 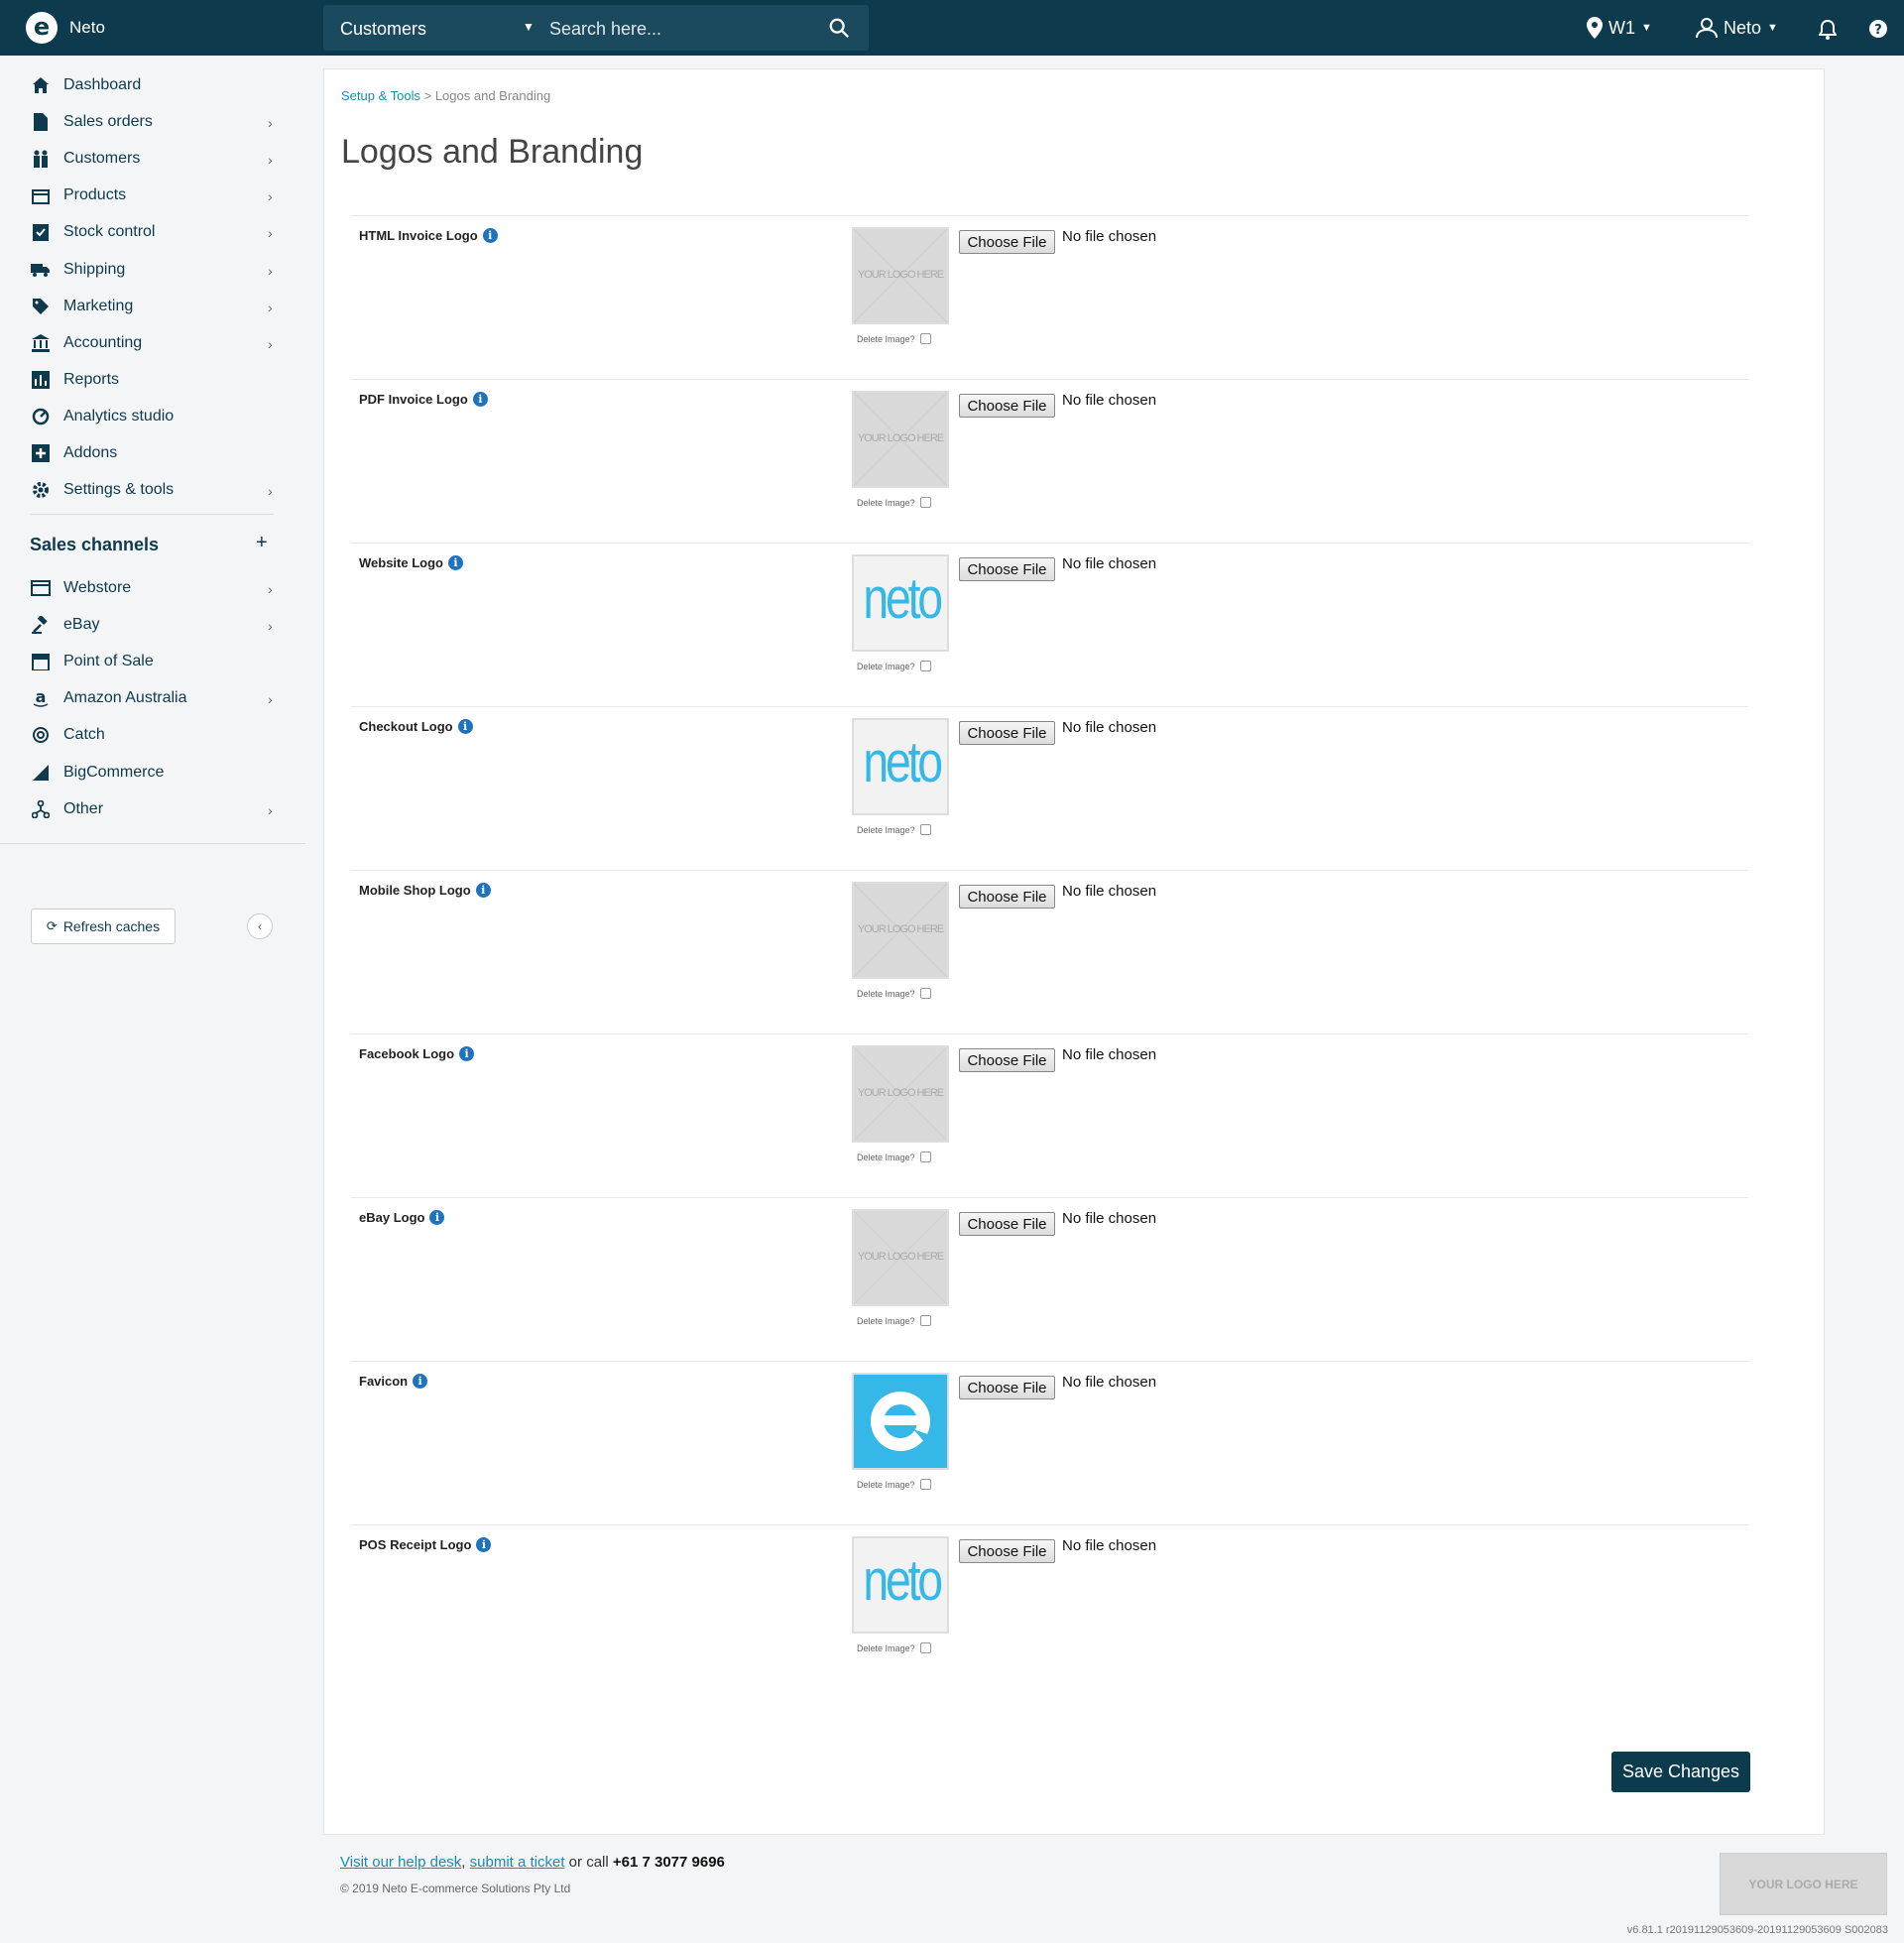 I want to click on sidebar-item-label: Reports, so click(x=91, y=379).